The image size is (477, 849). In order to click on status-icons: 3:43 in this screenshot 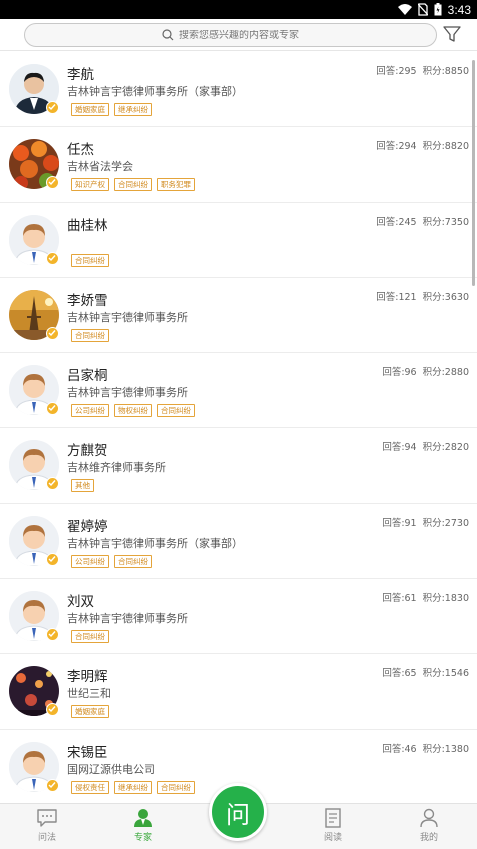, I will do `click(434, 9)`.